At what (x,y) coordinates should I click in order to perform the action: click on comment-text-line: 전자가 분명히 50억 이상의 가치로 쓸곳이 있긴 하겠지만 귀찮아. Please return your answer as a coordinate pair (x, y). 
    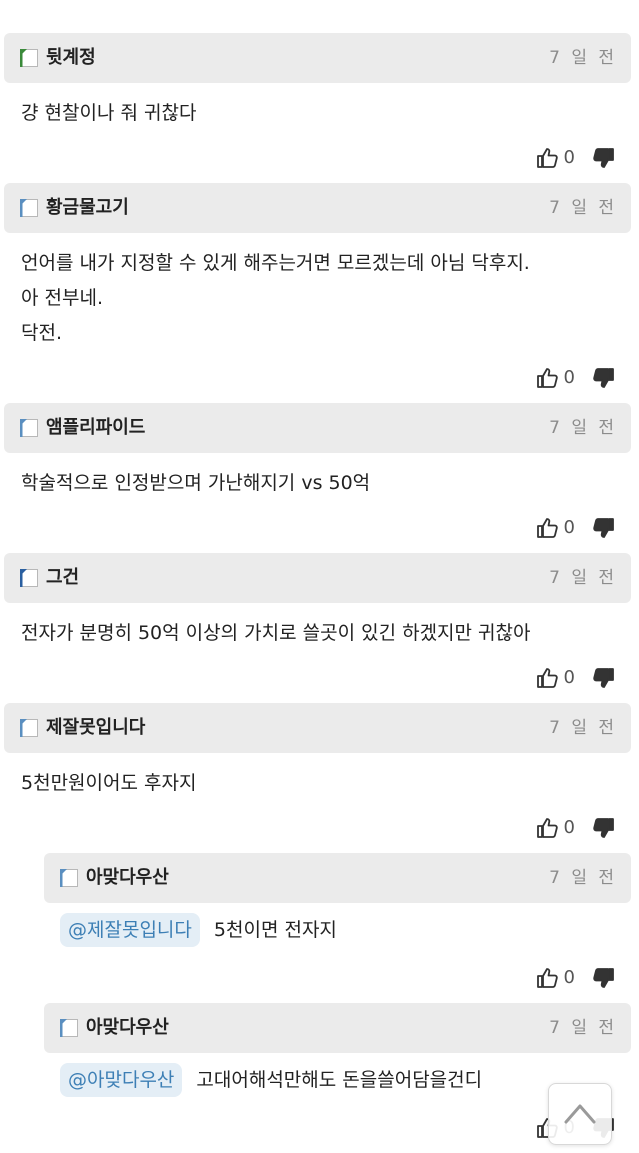
    Looking at the image, I should click on (276, 633).